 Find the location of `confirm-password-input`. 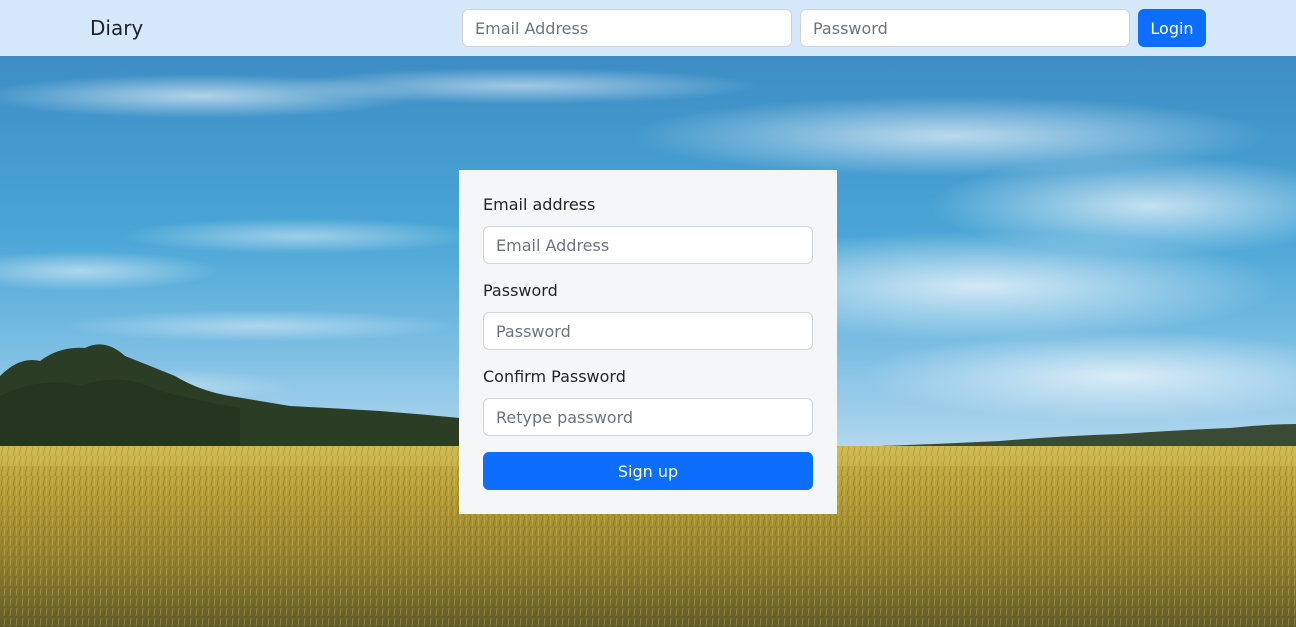

confirm-password-input is located at coordinates (648, 417).